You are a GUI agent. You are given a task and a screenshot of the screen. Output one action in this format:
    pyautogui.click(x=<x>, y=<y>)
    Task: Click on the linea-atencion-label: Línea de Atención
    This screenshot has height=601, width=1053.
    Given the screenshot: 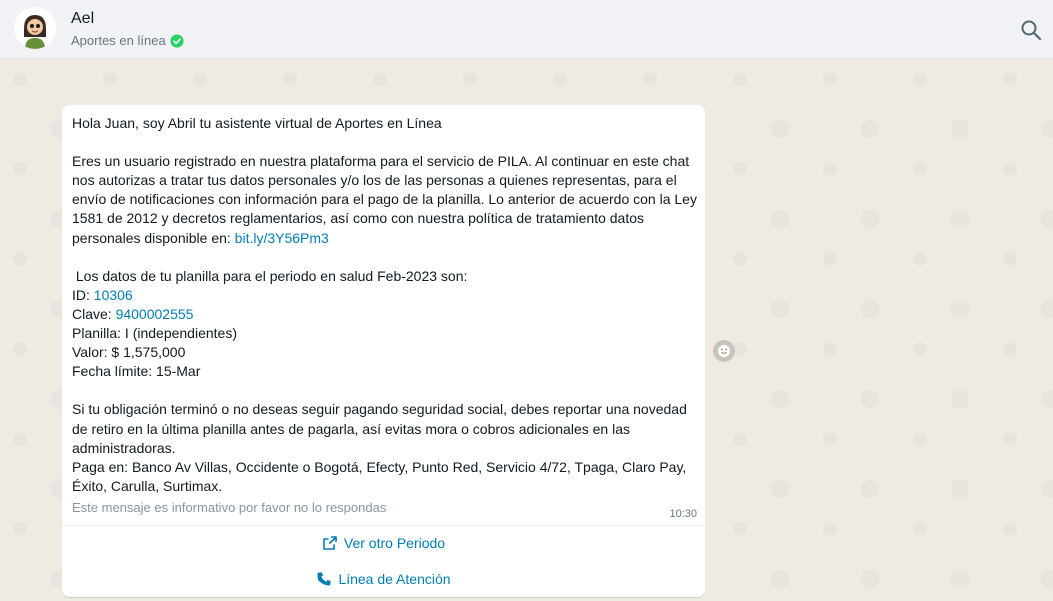 What is the action you would take?
    pyautogui.click(x=394, y=579)
    